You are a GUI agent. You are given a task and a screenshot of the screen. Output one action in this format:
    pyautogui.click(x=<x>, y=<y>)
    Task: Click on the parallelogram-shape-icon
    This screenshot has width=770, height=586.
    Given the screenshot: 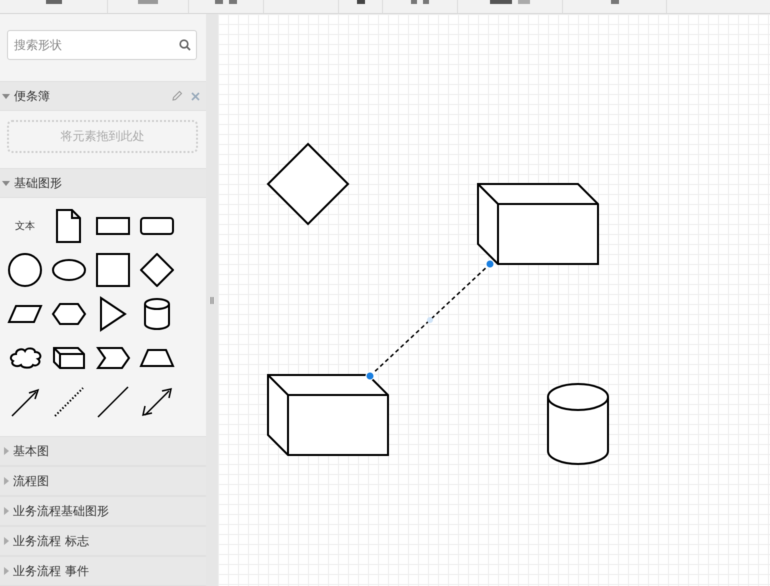 What is the action you would take?
    pyautogui.click(x=25, y=314)
    